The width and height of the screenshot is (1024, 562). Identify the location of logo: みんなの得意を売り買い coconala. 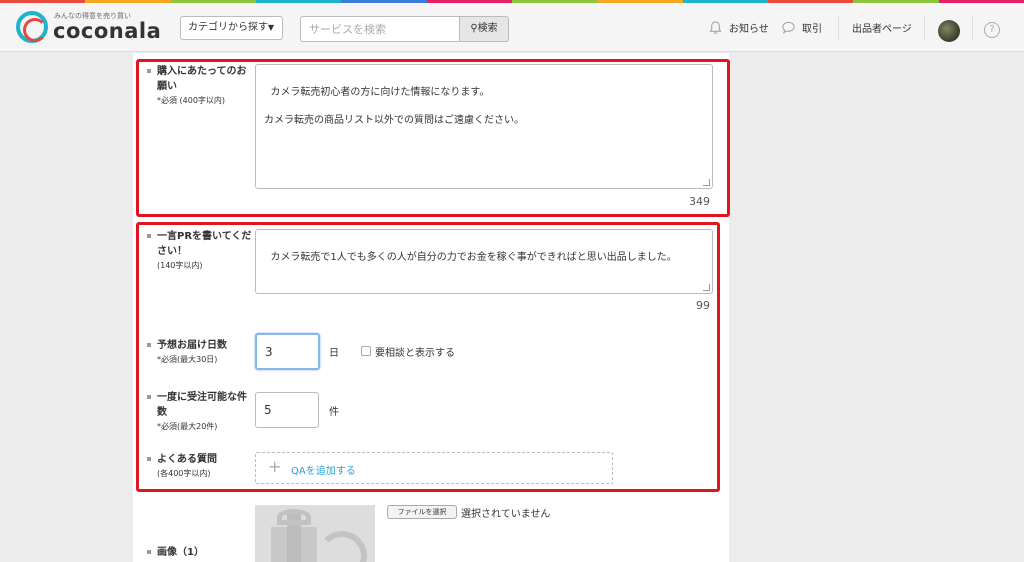
(91, 27).